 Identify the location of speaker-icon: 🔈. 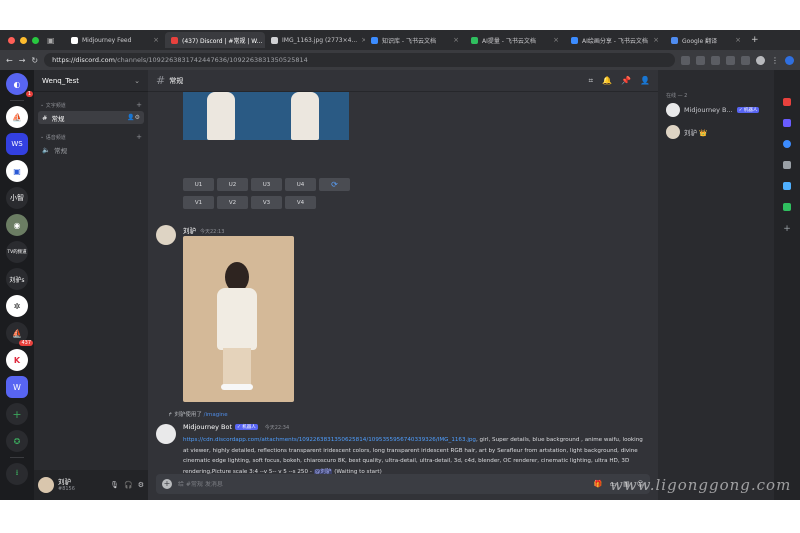
(46, 149).